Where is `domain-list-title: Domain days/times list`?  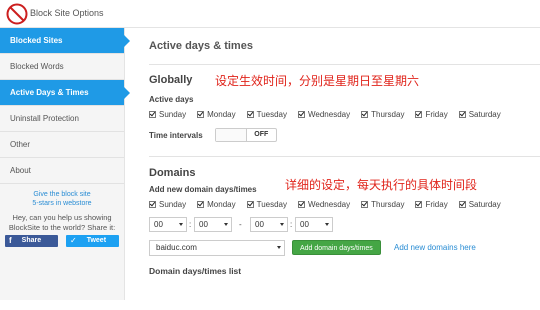
domain-list-title: Domain days/times list is located at coordinates (195, 271).